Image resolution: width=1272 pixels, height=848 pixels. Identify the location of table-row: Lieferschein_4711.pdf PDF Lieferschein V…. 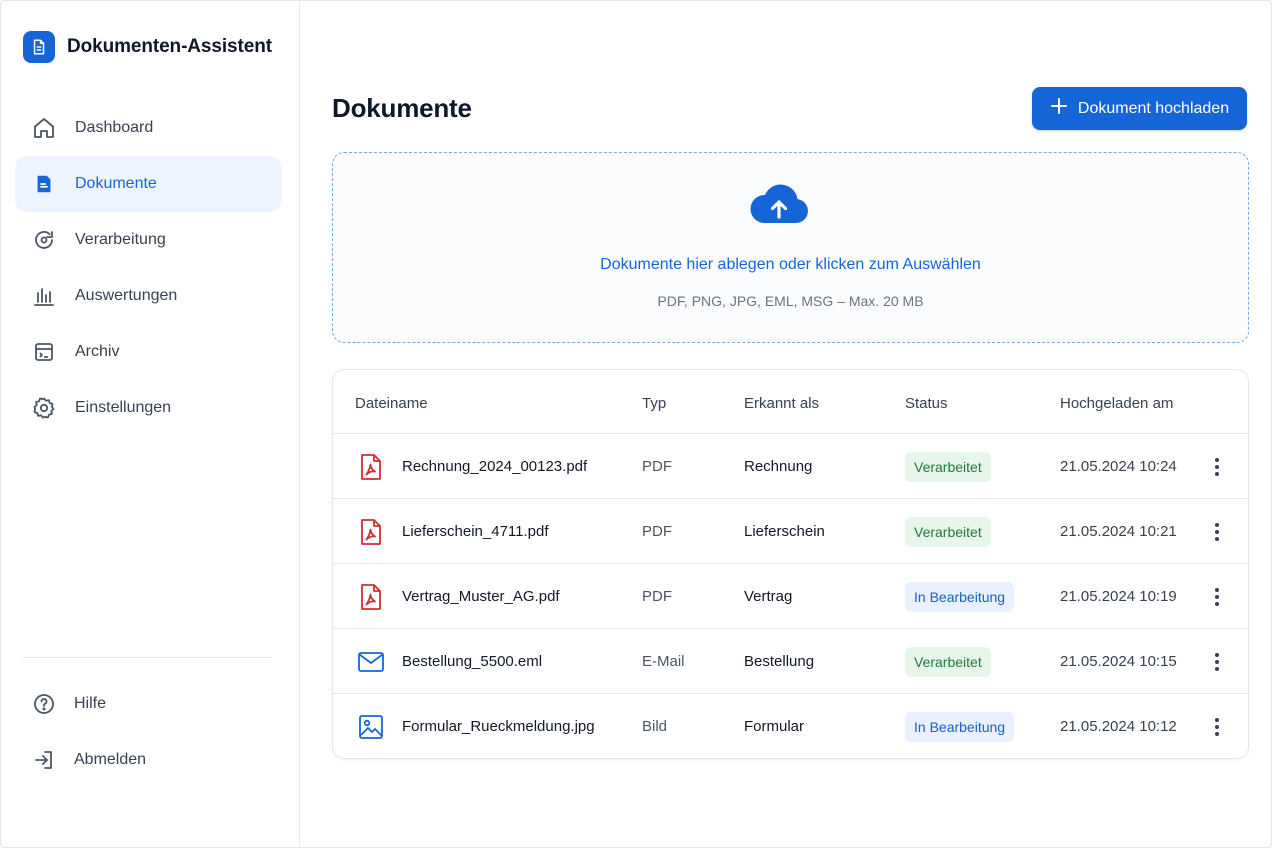
(790, 531).